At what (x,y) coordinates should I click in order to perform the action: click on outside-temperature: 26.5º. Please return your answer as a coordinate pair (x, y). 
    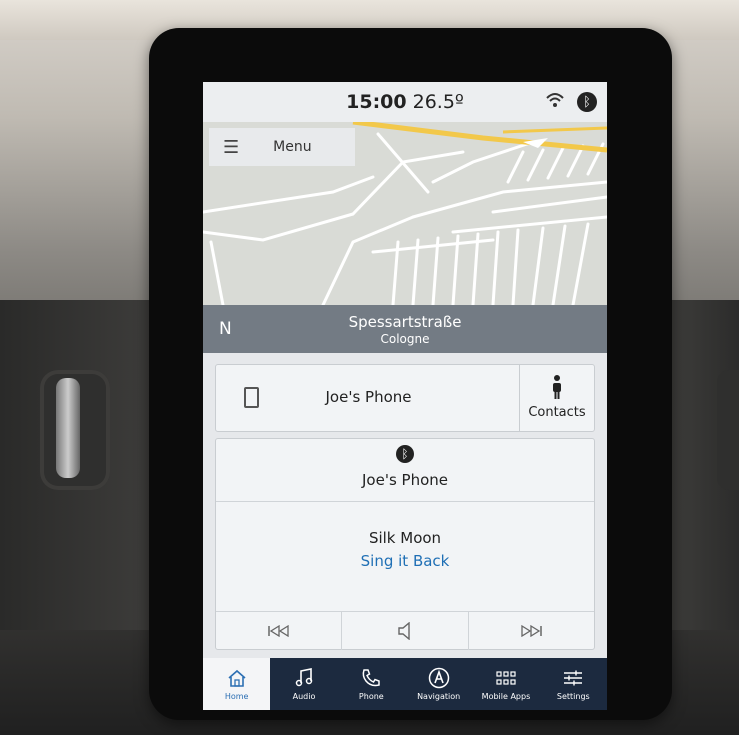
    Looking at the image, I should click on (438, 102).